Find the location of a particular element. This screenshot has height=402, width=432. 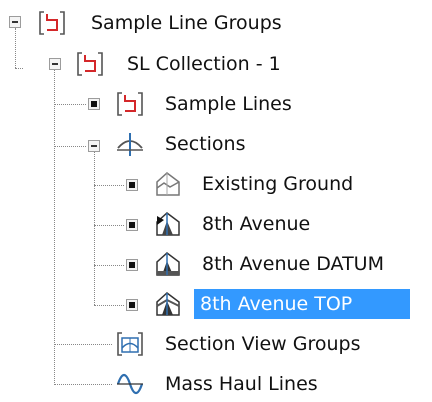

tree-node-label: SL Collection - 1 is located at coordinates (204, 64).